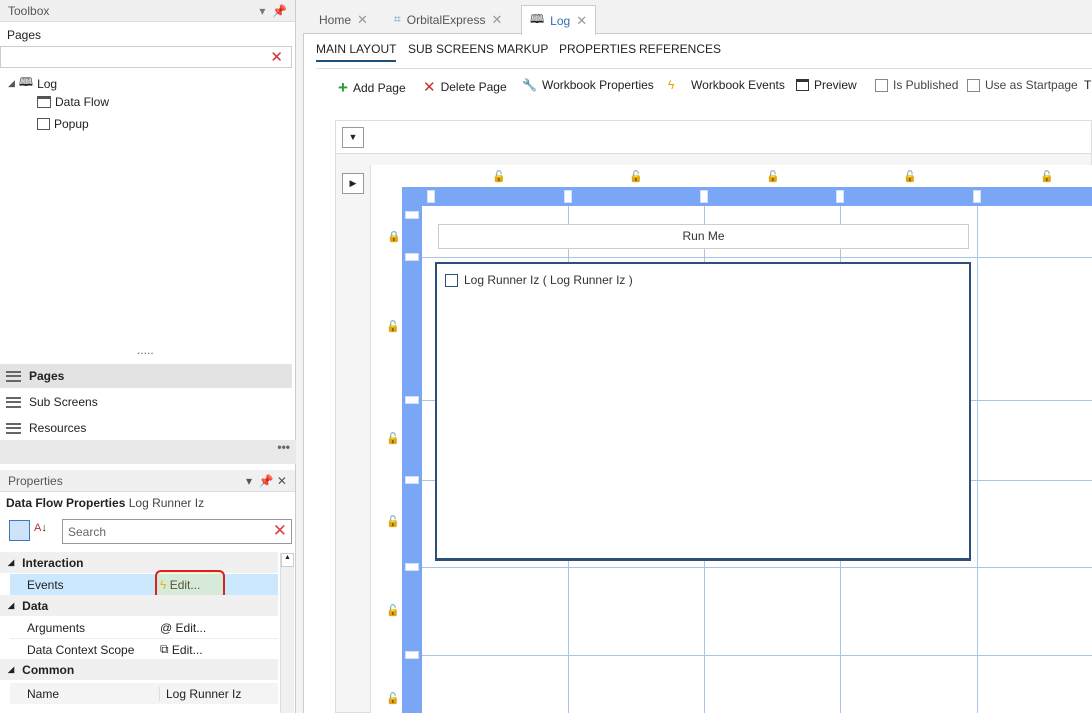 This screenshot has height=713, width=1092. What do you see at coordinates (726, 85) in the screenshot?
I see `workbook-events-button: ϟ Workbook Events` at bounding box center [726, 85].